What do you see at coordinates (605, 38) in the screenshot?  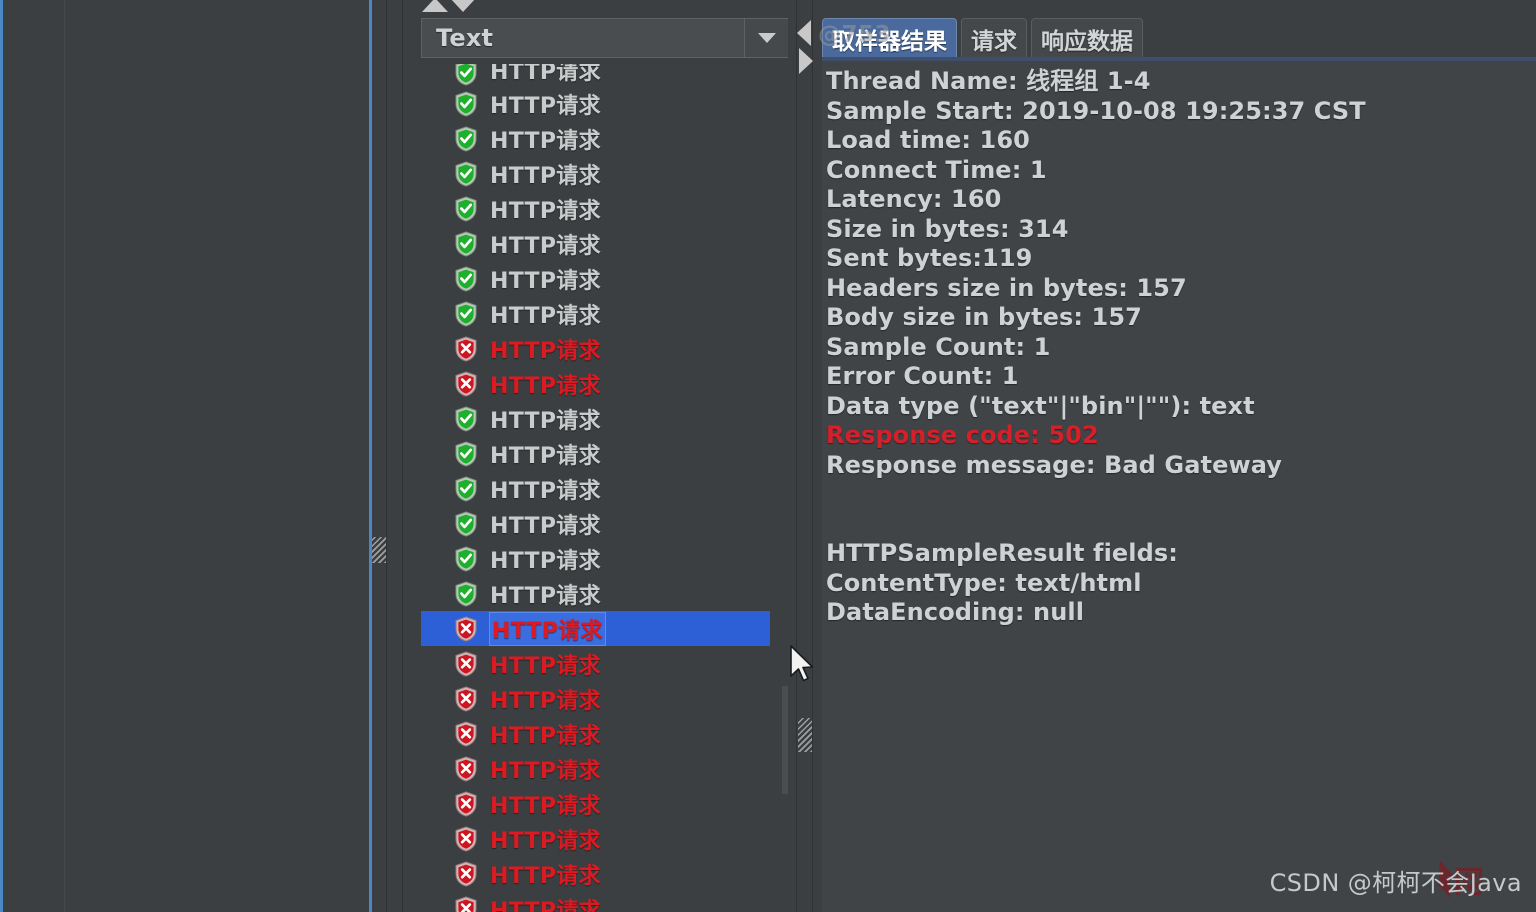 I see `renderer-combo: Text` at bounding box center [605, 38].